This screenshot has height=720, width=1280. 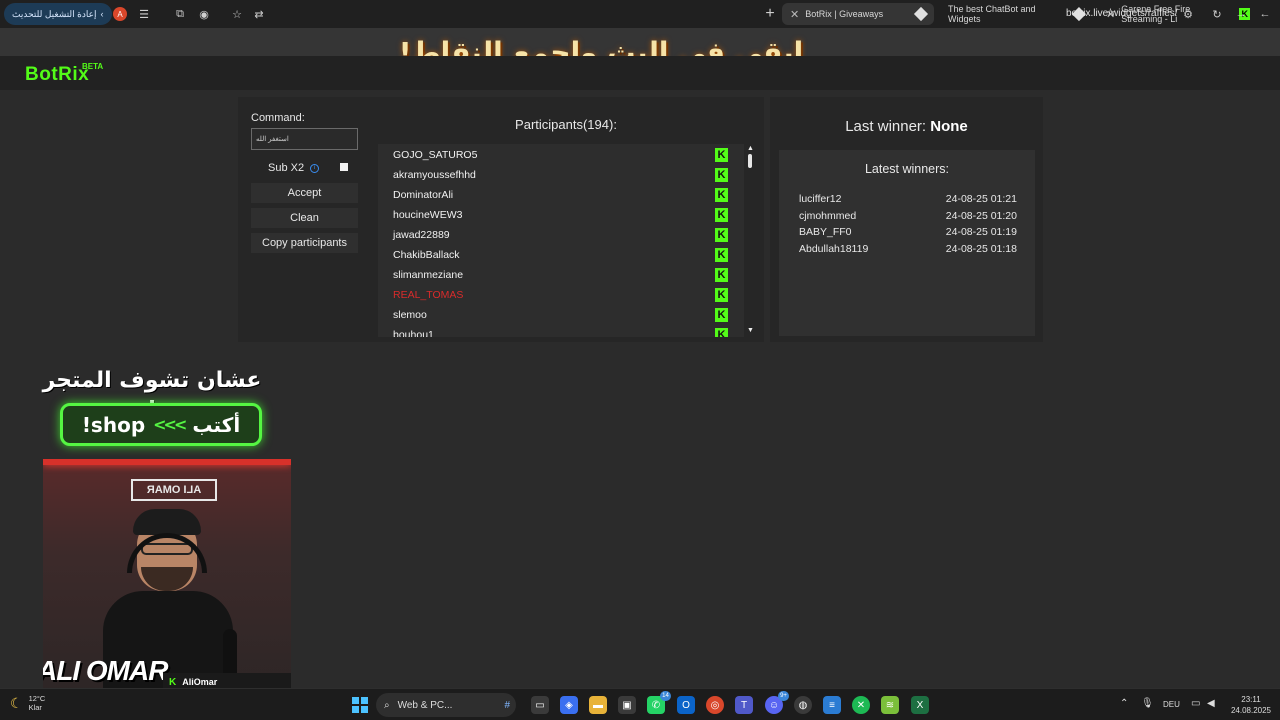 I want to click on winner-name: BABY_FF0, so click(x=825, y=232).